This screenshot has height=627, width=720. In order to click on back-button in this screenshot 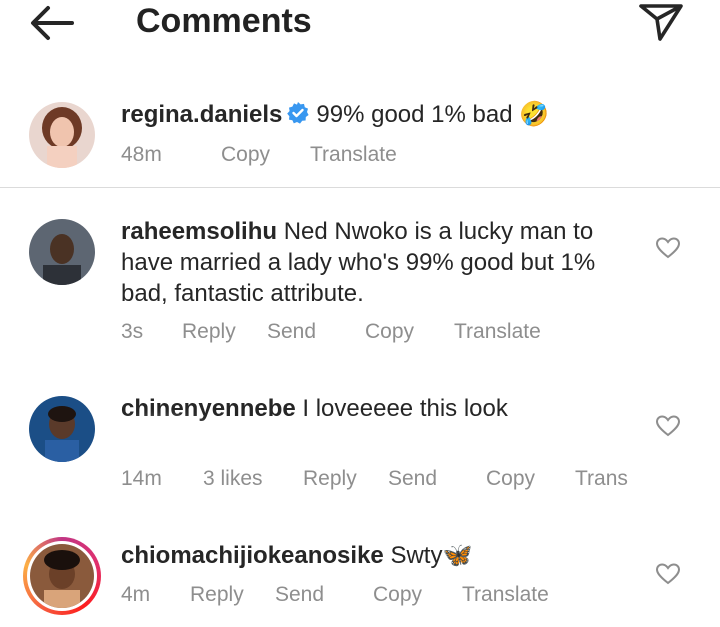, I will do `click(53, 23)`.